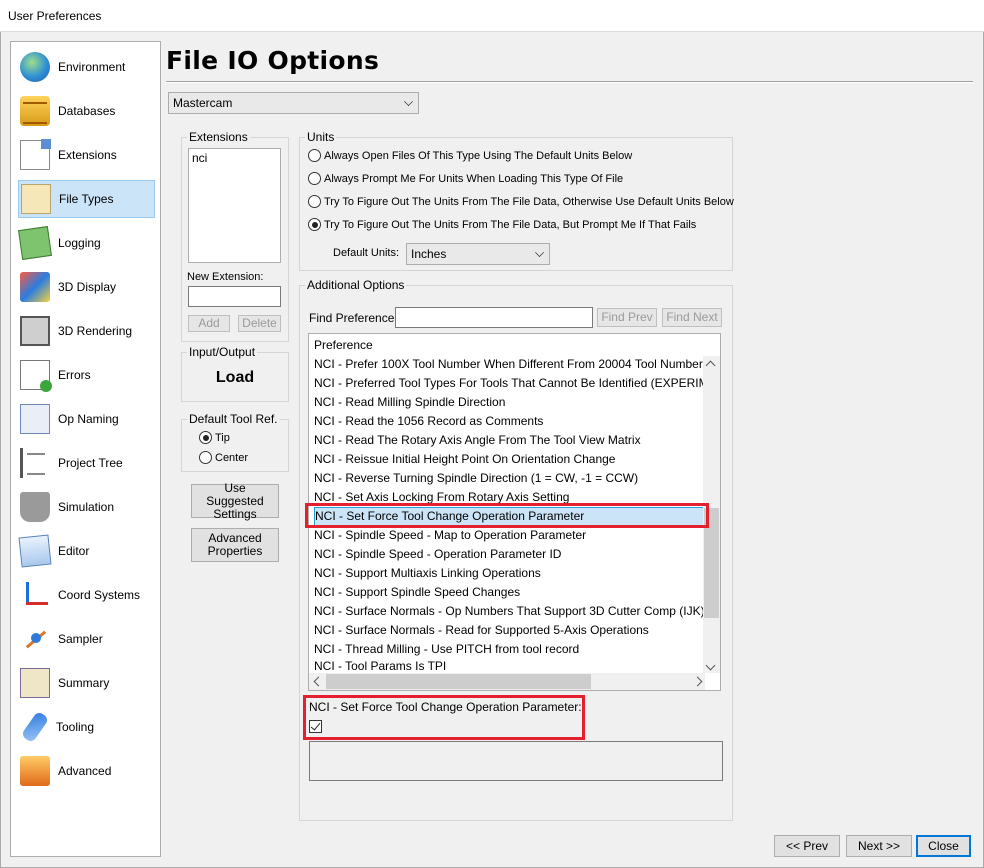 Image resolution: width=984 pixels, height=868 pixels. What do you see at coordinates (698, 682) in the screenshot?
I see `chevron-right-icon` at bounding box center [698, 682].